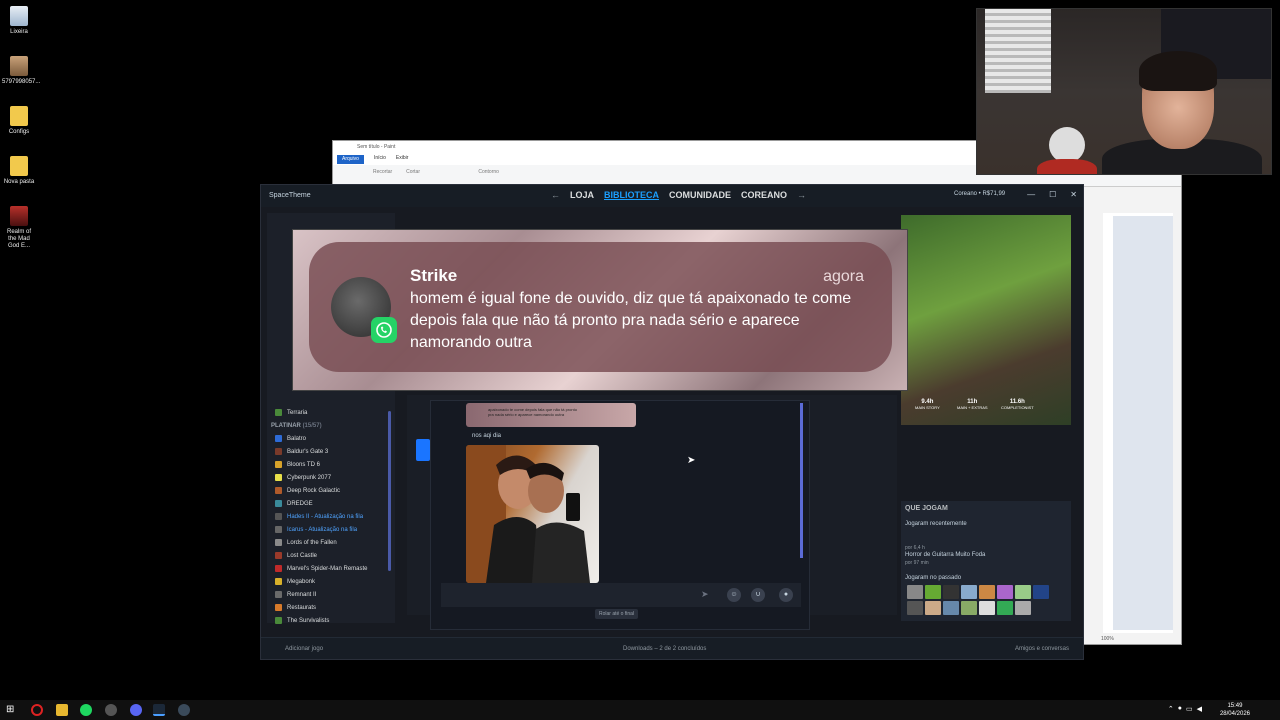  Describe the element at coordinates (19, 171) in the screenshot. I see `new-folder-shortcut: Nova pasta` at that location.